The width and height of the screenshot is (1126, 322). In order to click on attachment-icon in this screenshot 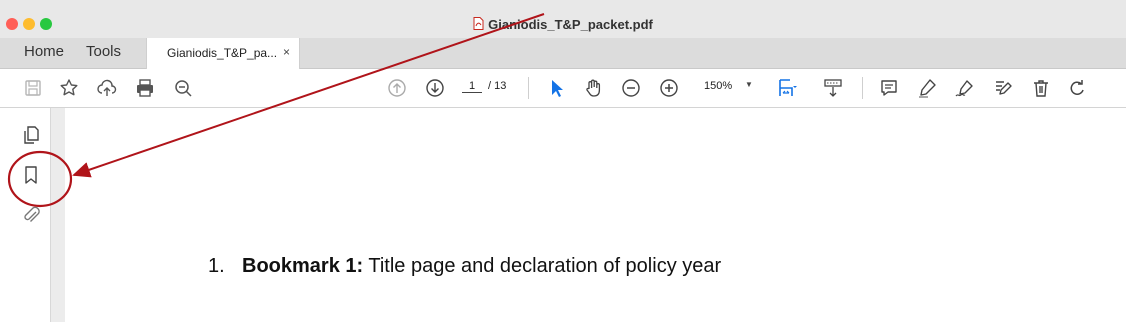, I will do `click(31, 215)`.